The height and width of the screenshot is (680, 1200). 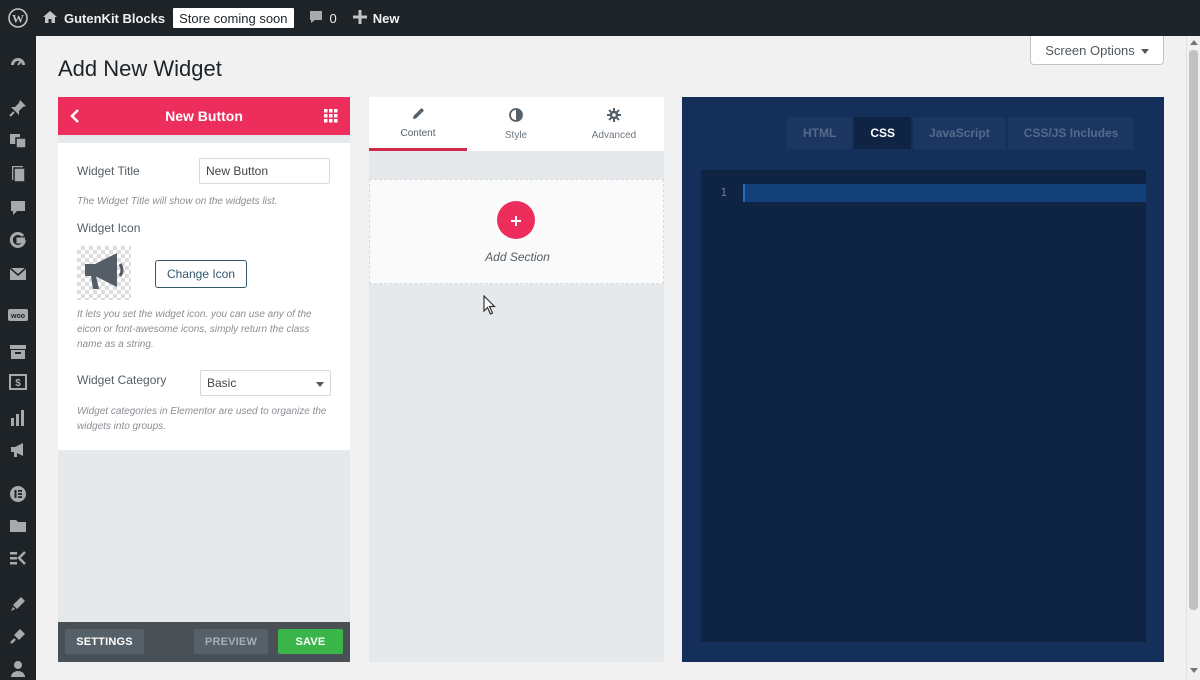 I want to click on select-arrow-icon, so click(x=320, y=384).